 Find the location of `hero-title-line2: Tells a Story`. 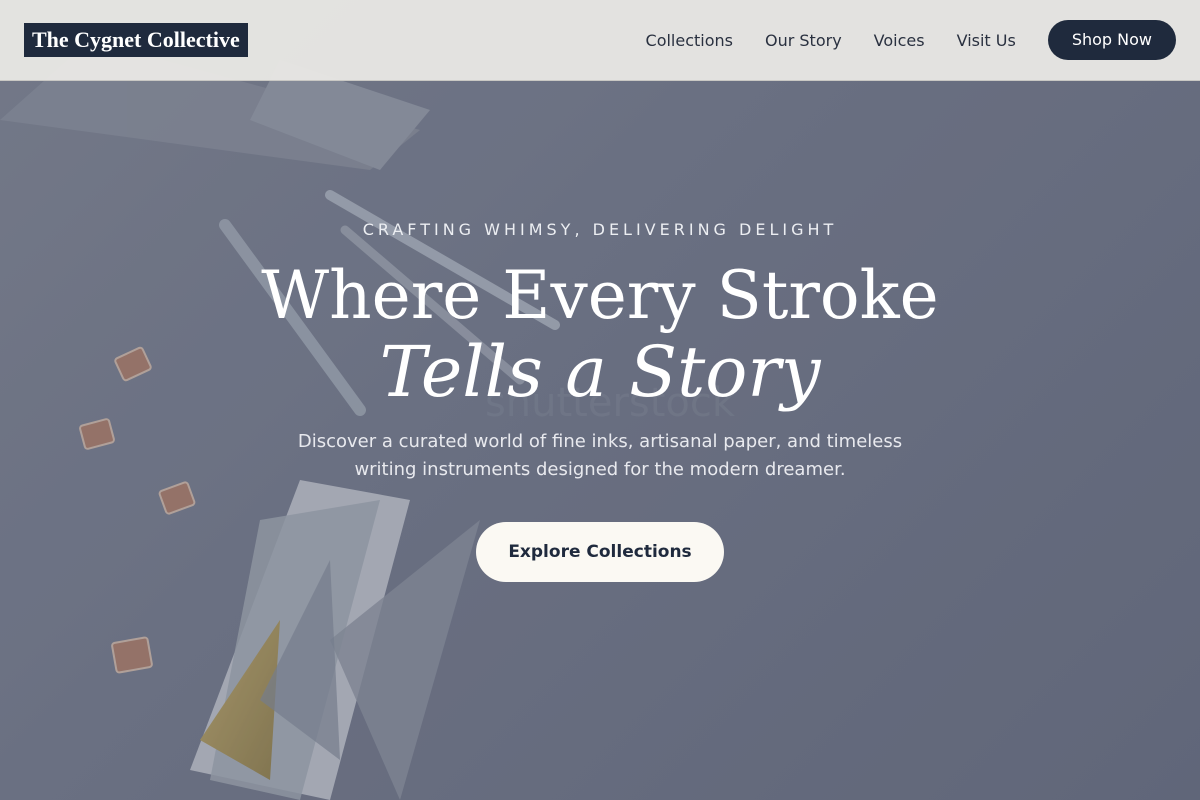

hero-title-line2: Tells a Story is located at coordinates (600, 372).